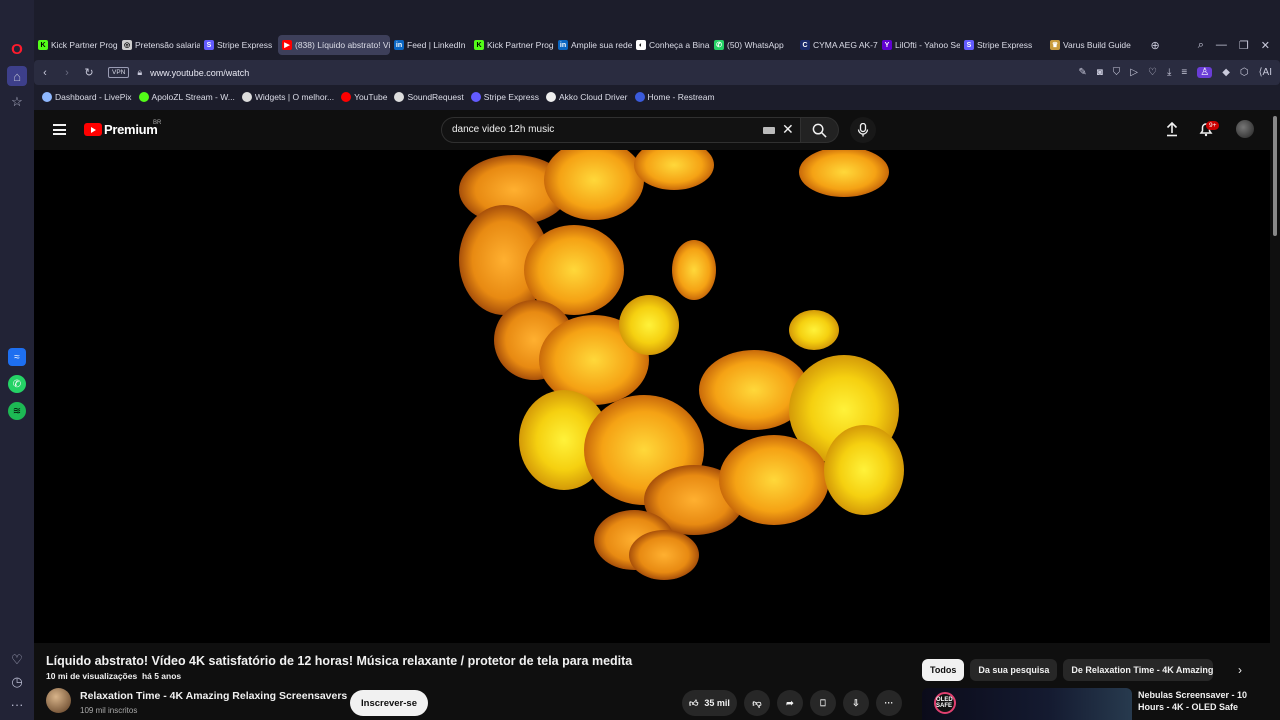  Describe the element at coordinates (199, 73) in the screenshot. I see `url-field: www.youtube.com/watch` at that location.